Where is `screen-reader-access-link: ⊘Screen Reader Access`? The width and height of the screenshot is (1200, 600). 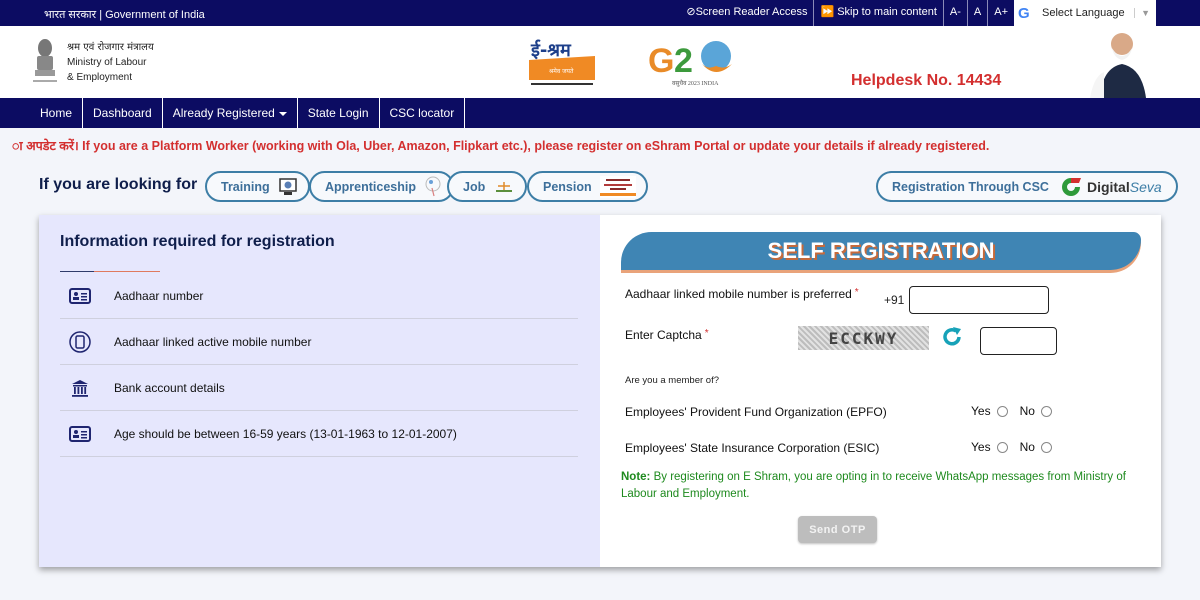 screen-reader-access-link: ⊘Screen Reader Access is located at coordinates (747, 13).